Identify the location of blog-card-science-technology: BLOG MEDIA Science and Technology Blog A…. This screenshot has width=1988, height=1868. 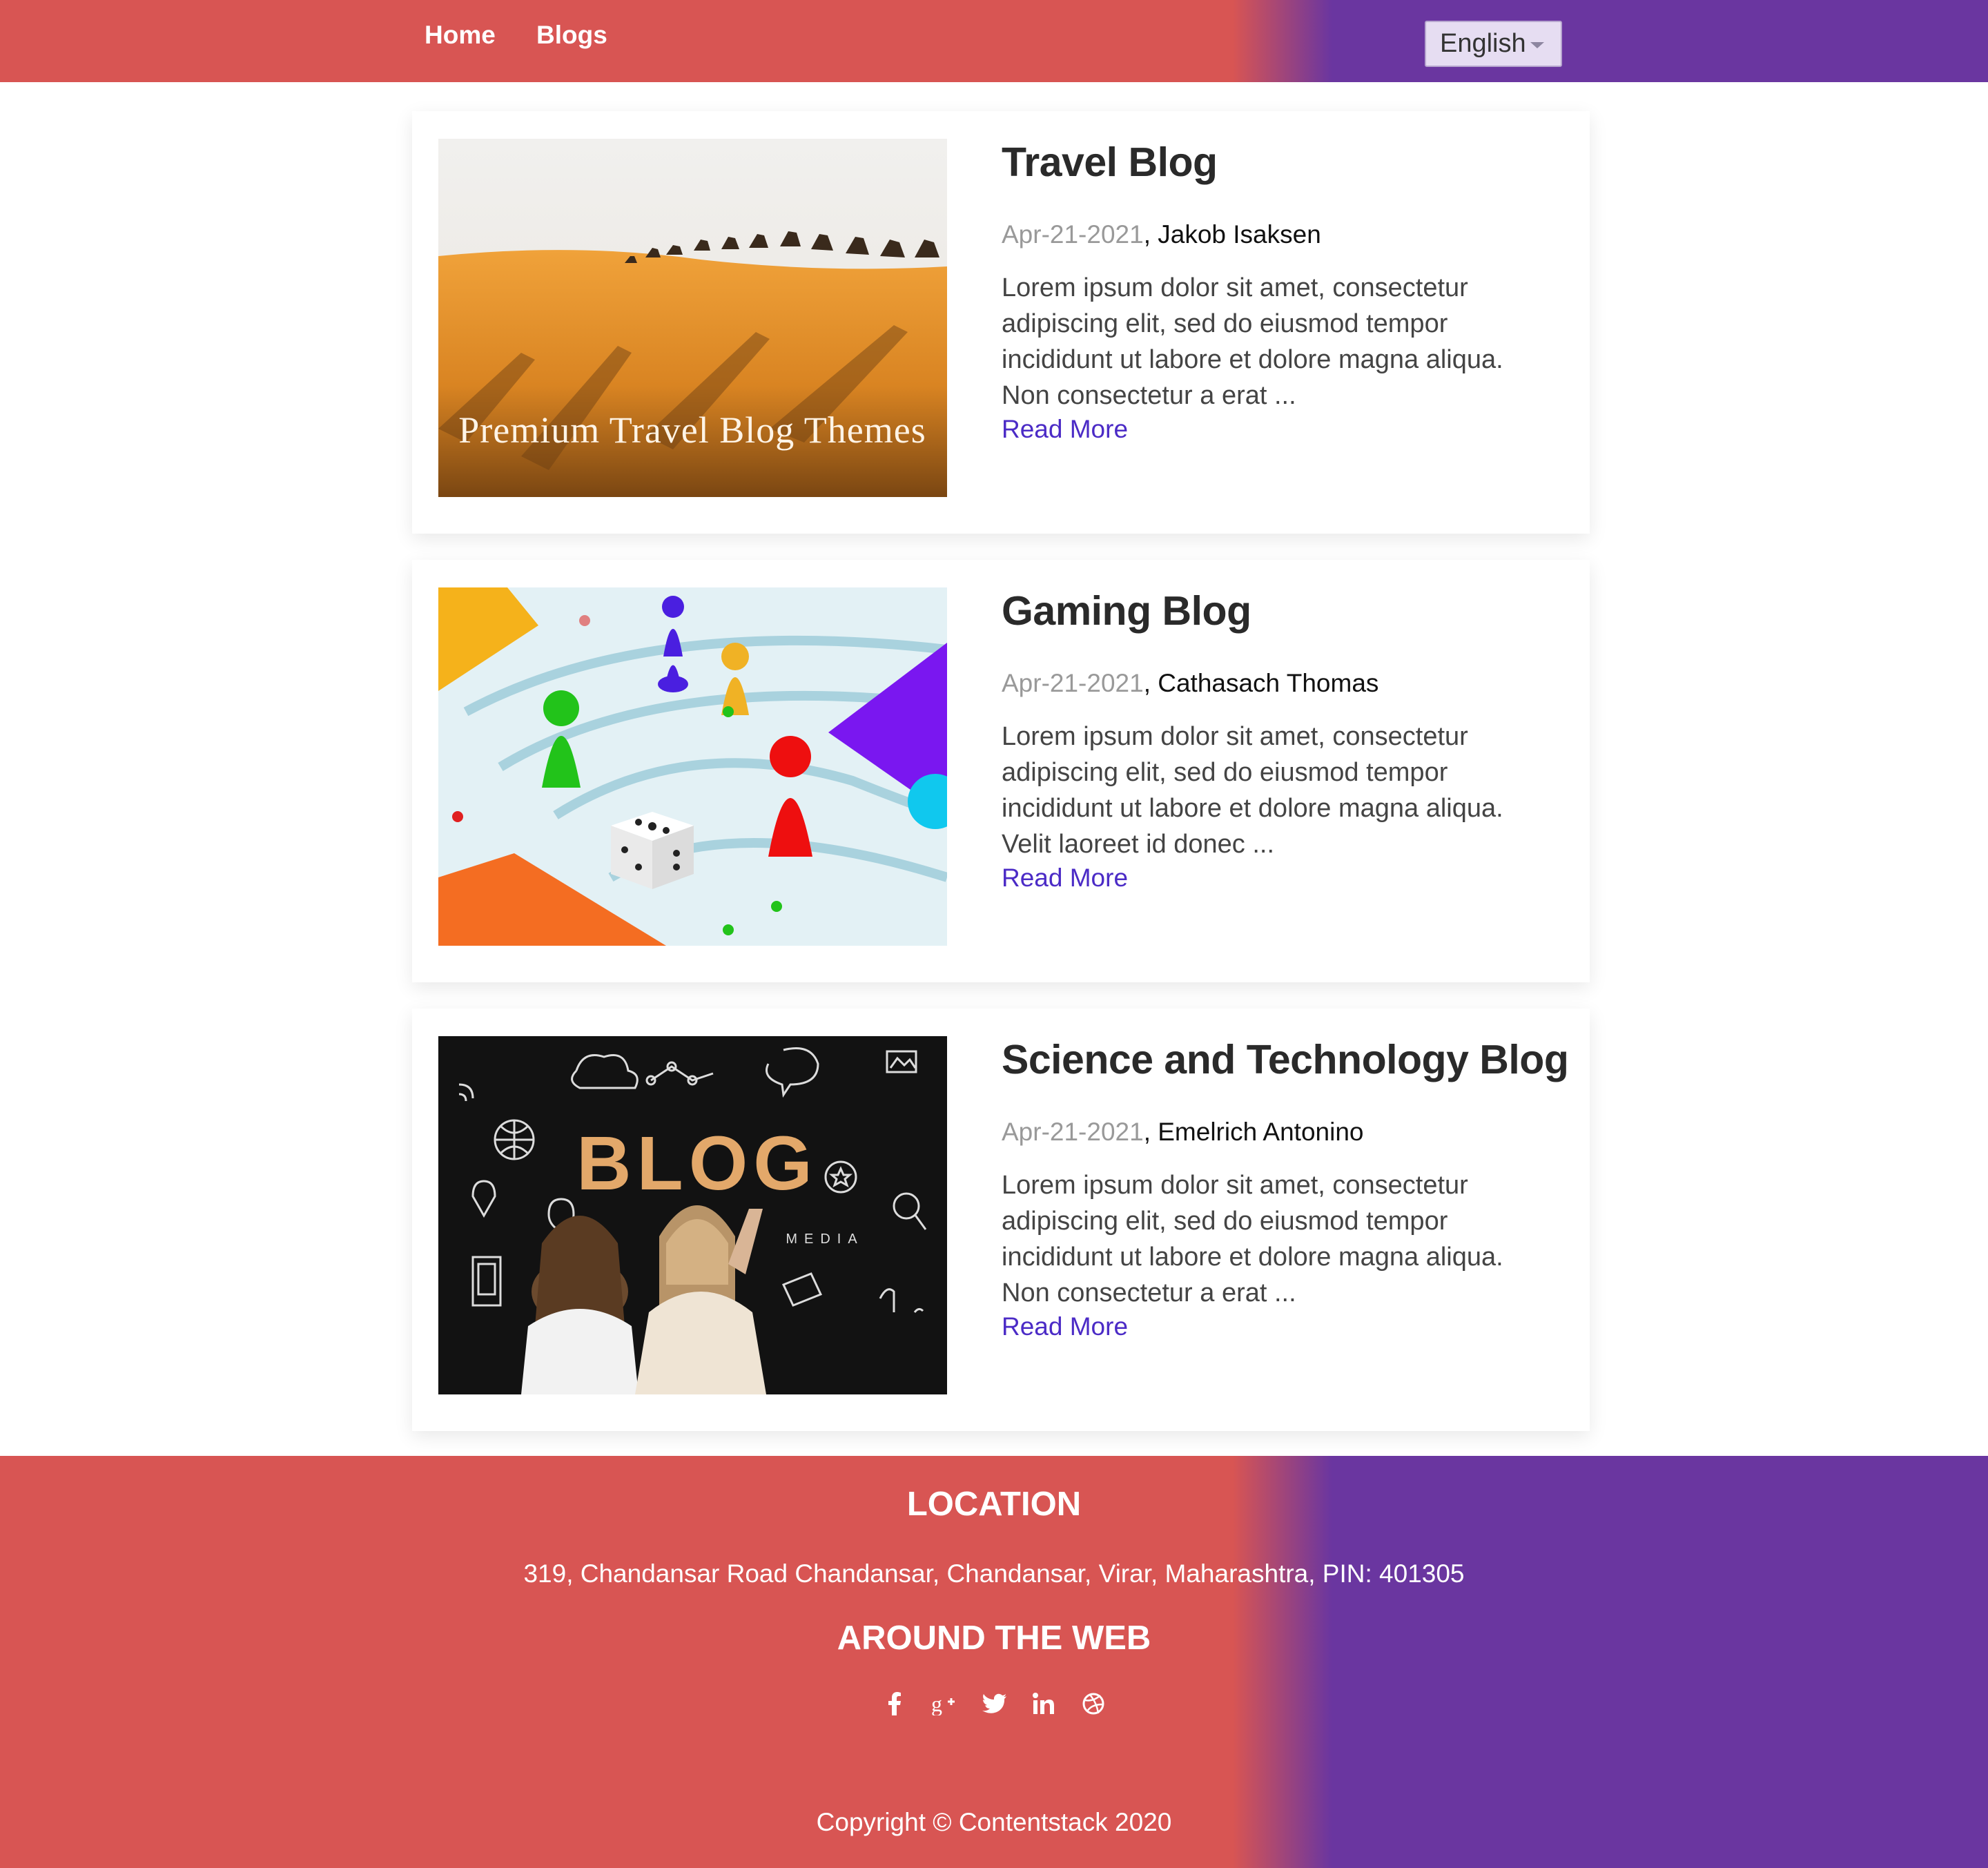
(1001, 1220).